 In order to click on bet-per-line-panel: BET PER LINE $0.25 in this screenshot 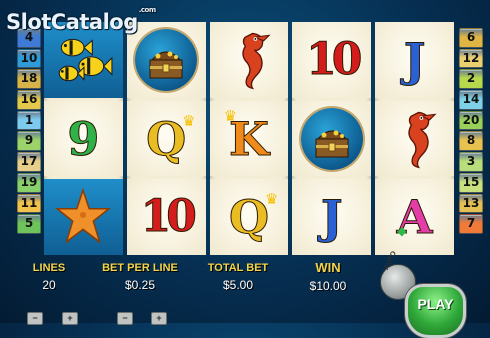, I will do `click(140, 277)`.